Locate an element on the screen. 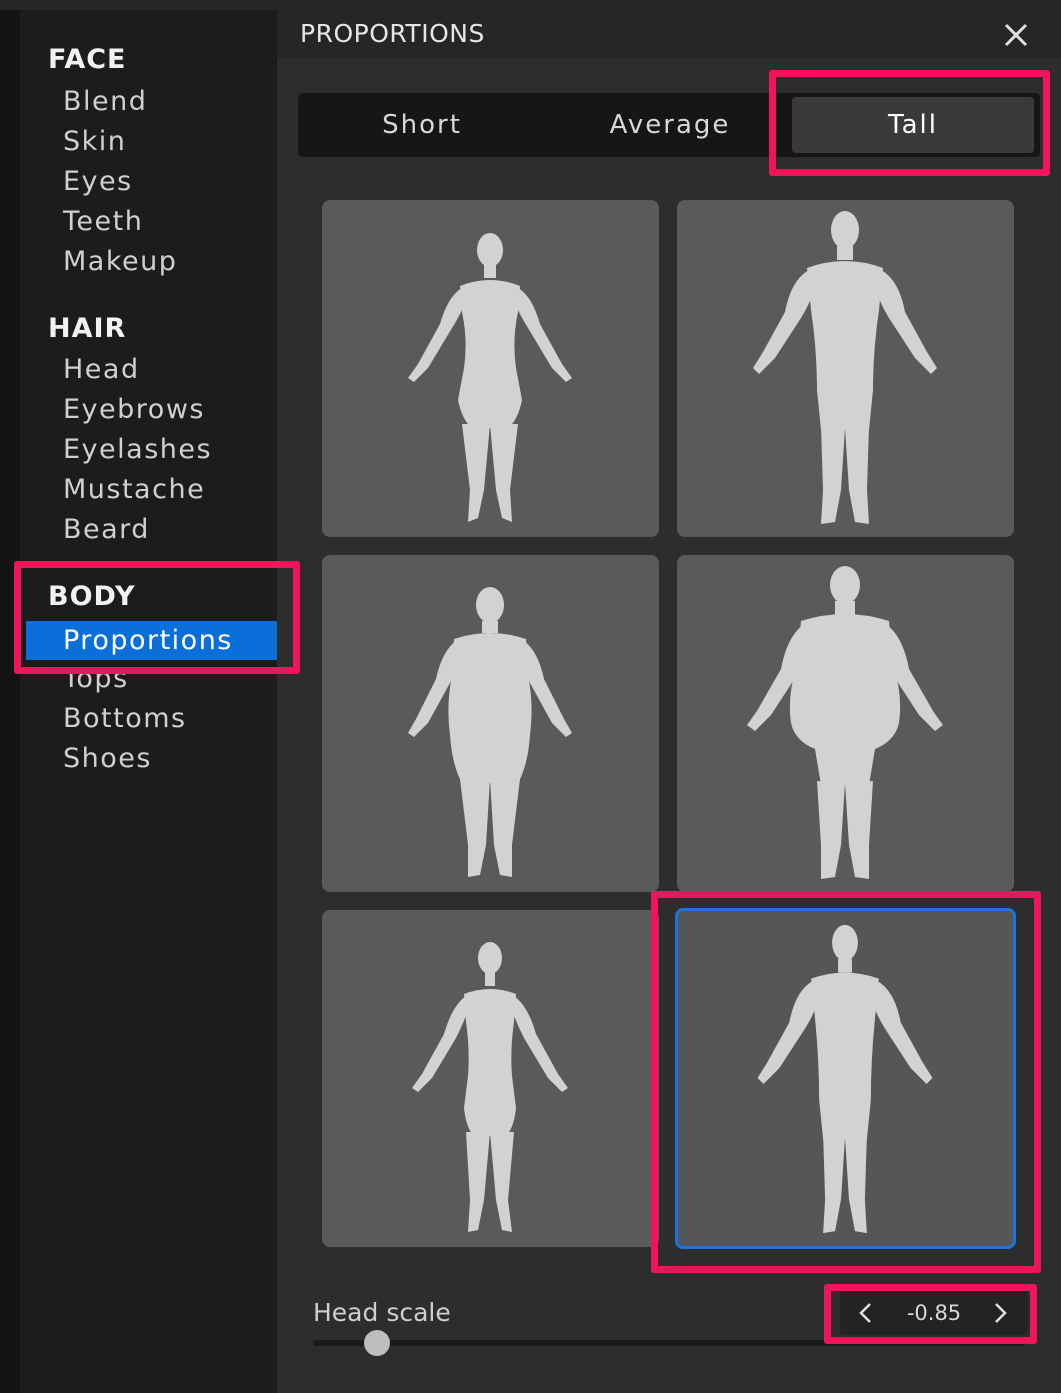 The width and height of the screenshot is (1061, 1393). sidebar-item-mustache: Mustache is located at coordinates (134, 489).